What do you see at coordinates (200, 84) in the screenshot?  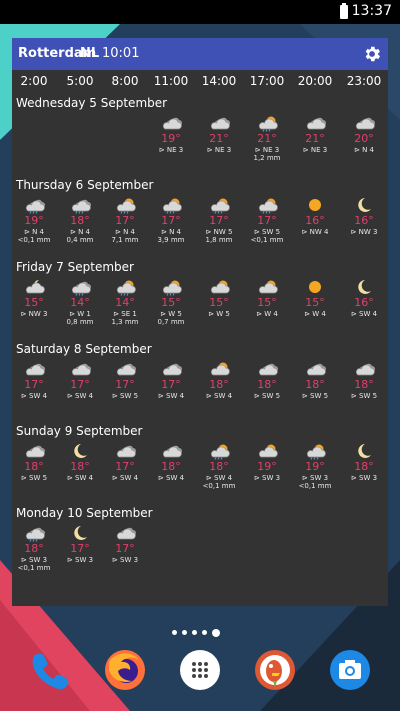 I see `hour-header-row: 2:00 5:00 8:00 11:00 14:00 17:00 20:00 23:00` at bounding box center [200, 84].